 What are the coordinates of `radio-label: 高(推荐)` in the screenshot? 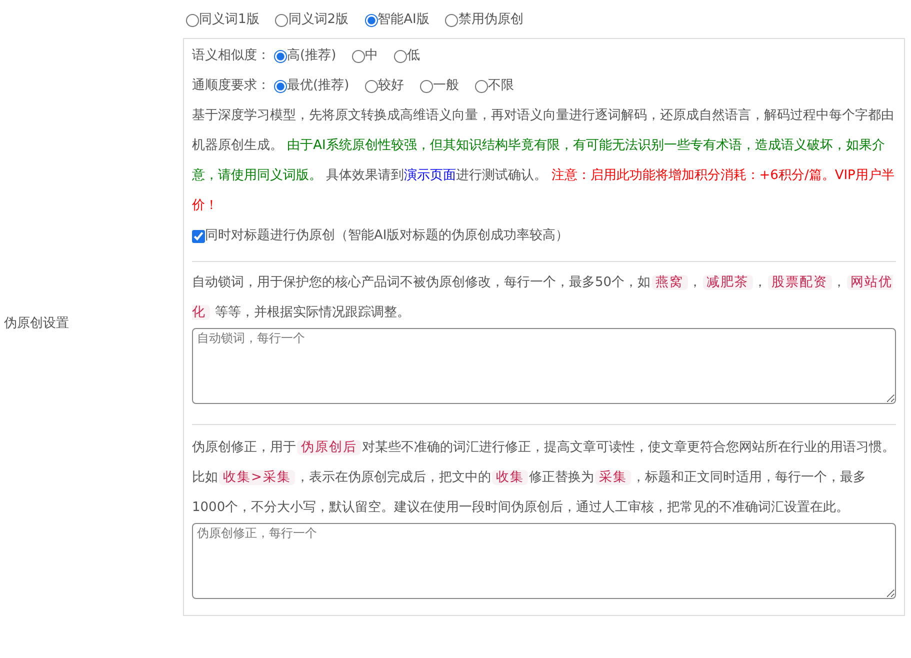 It's located at (311, 56).